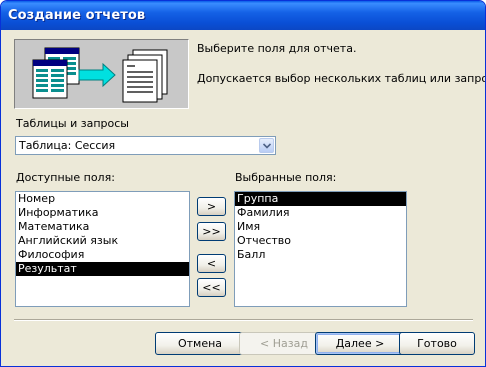 The height and width of the screenshot is (367, 486). Describe the element at coordinates (102, 241) in the screenshot. I see `list-item: Английский язык` at that location.